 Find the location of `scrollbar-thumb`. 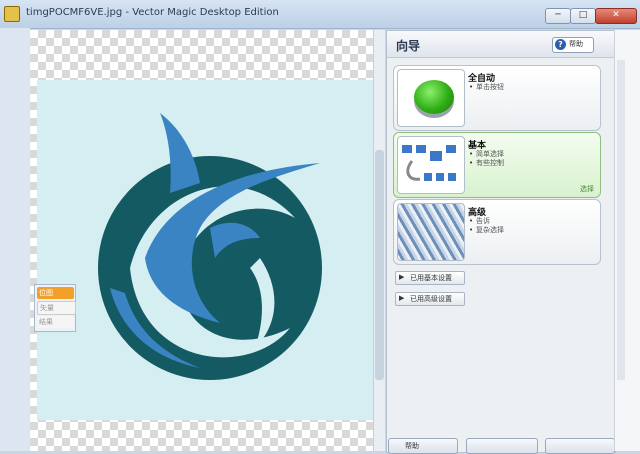

scrollbar-thumb is located at coordinates (379, 265).